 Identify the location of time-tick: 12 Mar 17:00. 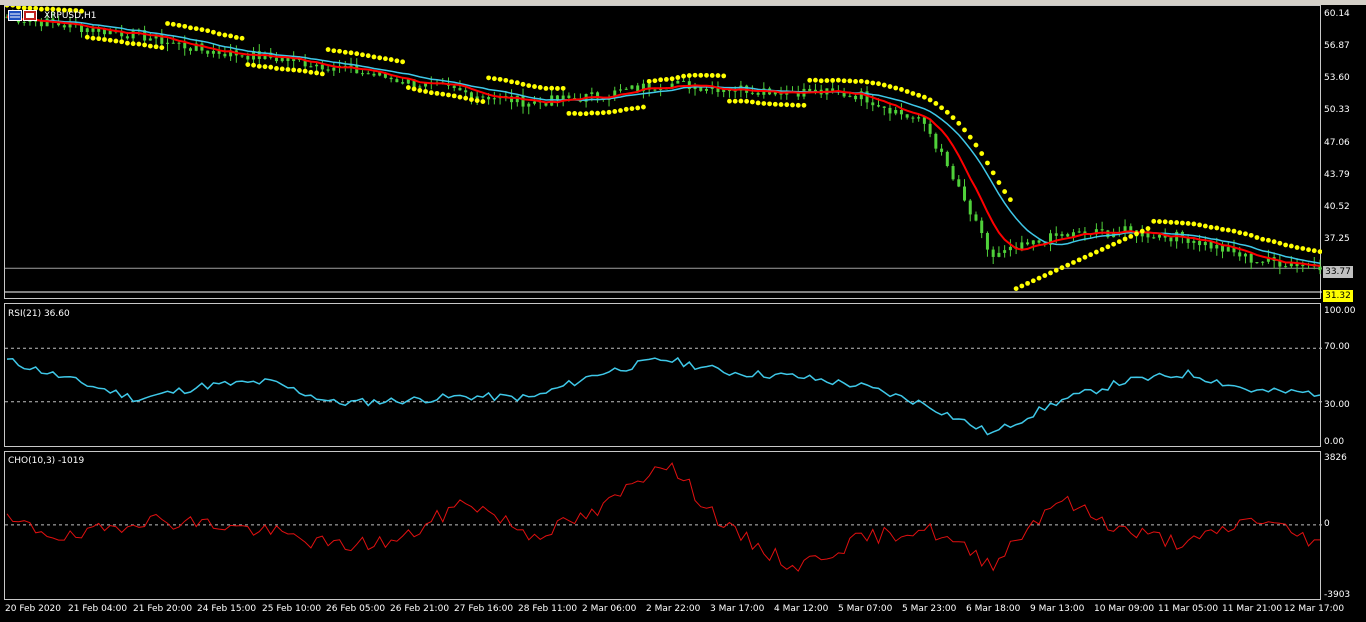
(1314, 609).